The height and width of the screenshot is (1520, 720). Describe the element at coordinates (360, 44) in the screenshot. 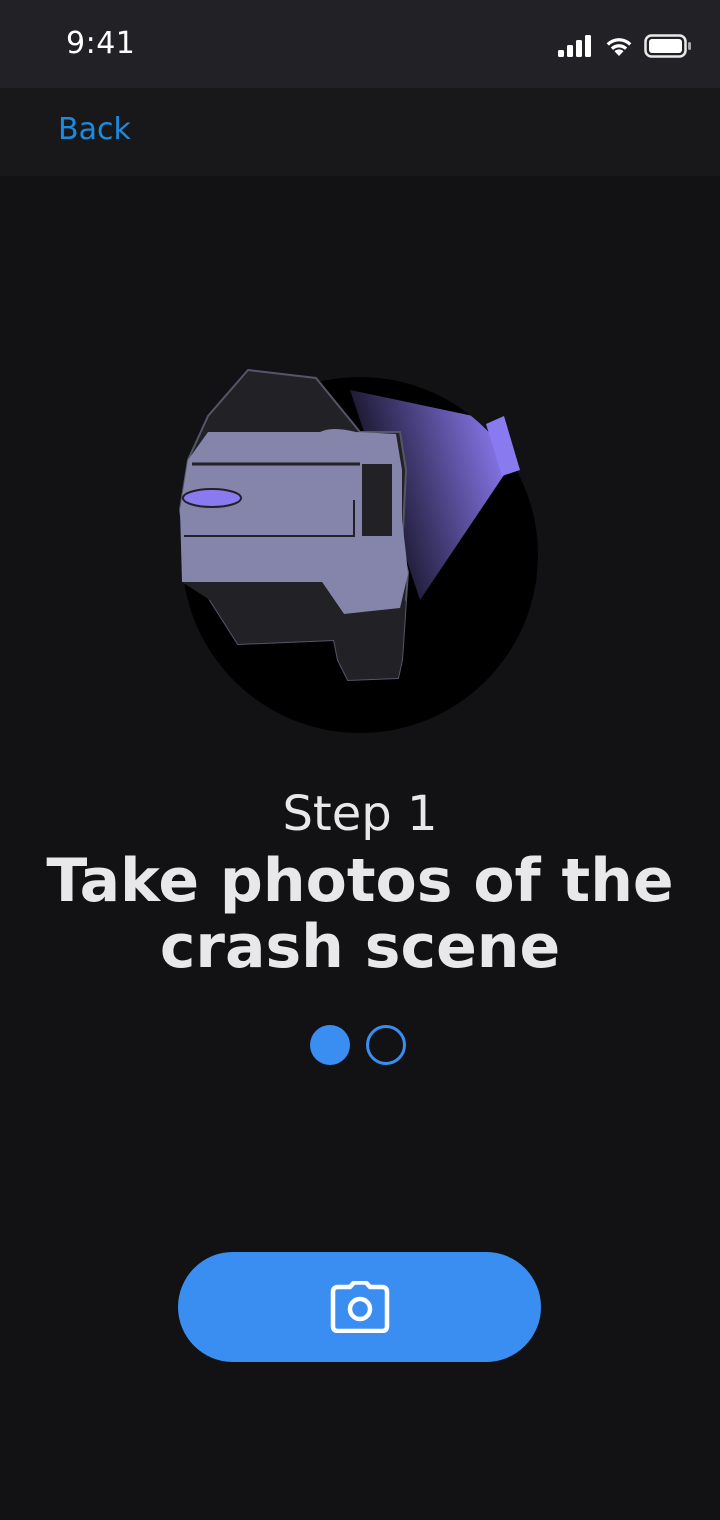

I see `status-bar: 9:41` at that location.